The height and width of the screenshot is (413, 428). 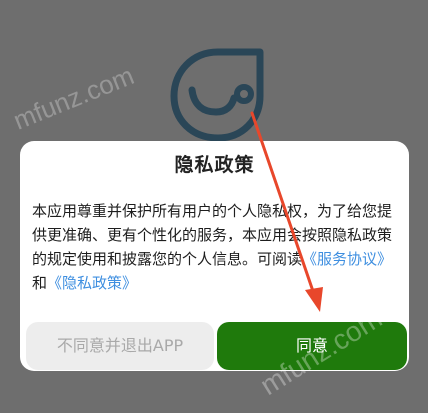 I want to click on conjunction-text: 和, so click(x=40, y=283).